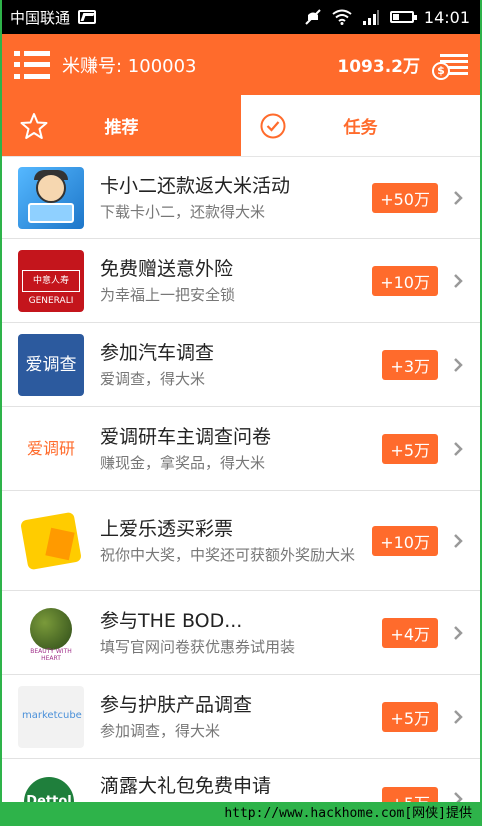 Image resolution: width=482 pixels, height=826 pixels. I want to click on marketcube-logo-icon: marketcube, so click(51, 716).